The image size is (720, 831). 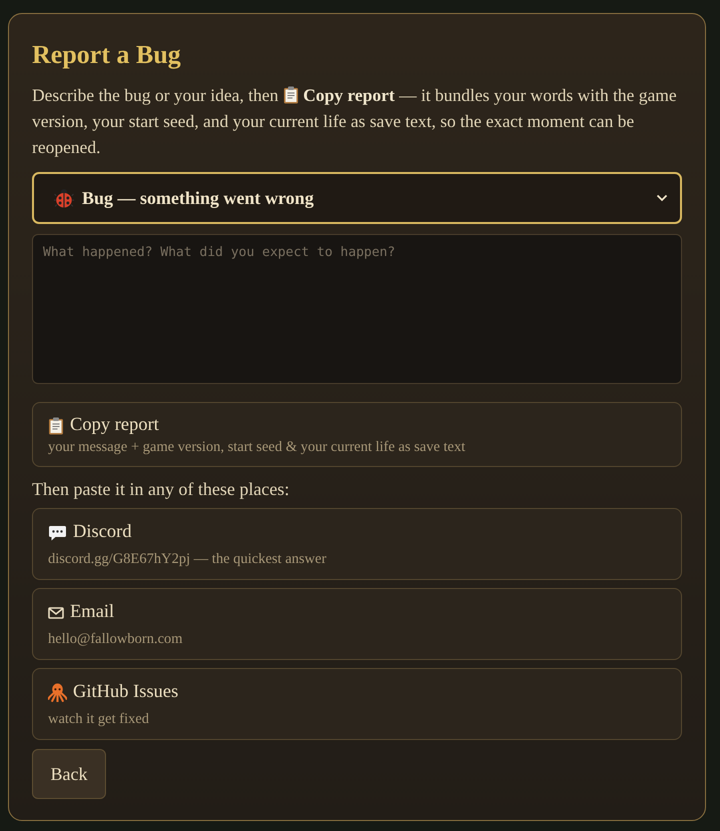 What do you see at coordinates (64, 198) in the screenshot?
I see `ladybug-icon` at bounding box center [64, 198].